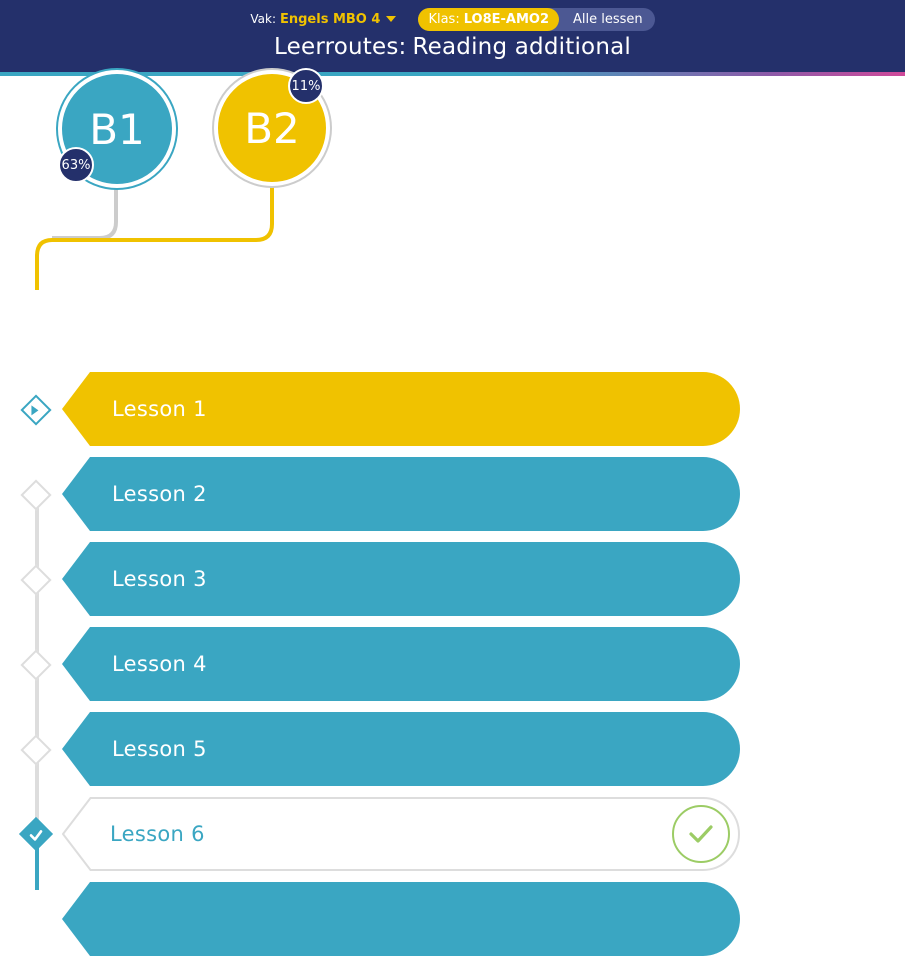 Image resolution: width=905 pixels, height=956 pixels. Describe the element at coordinates (159, 494) in the screenshot. I see `lesson-2-label: Lesson 2` at that location.